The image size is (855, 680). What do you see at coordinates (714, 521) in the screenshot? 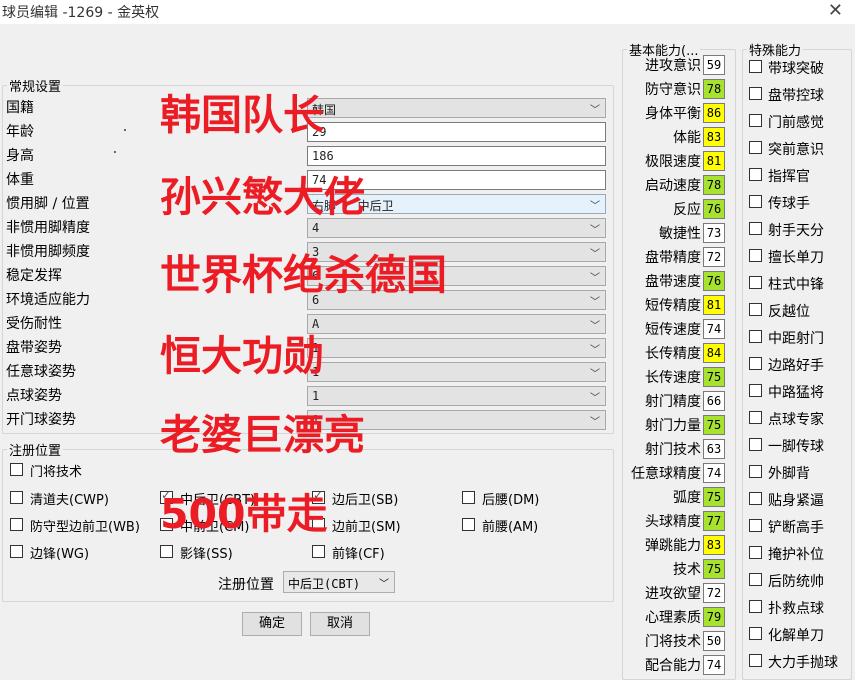
I see `ability-value-input: 77` at bounding box center [714, 521].